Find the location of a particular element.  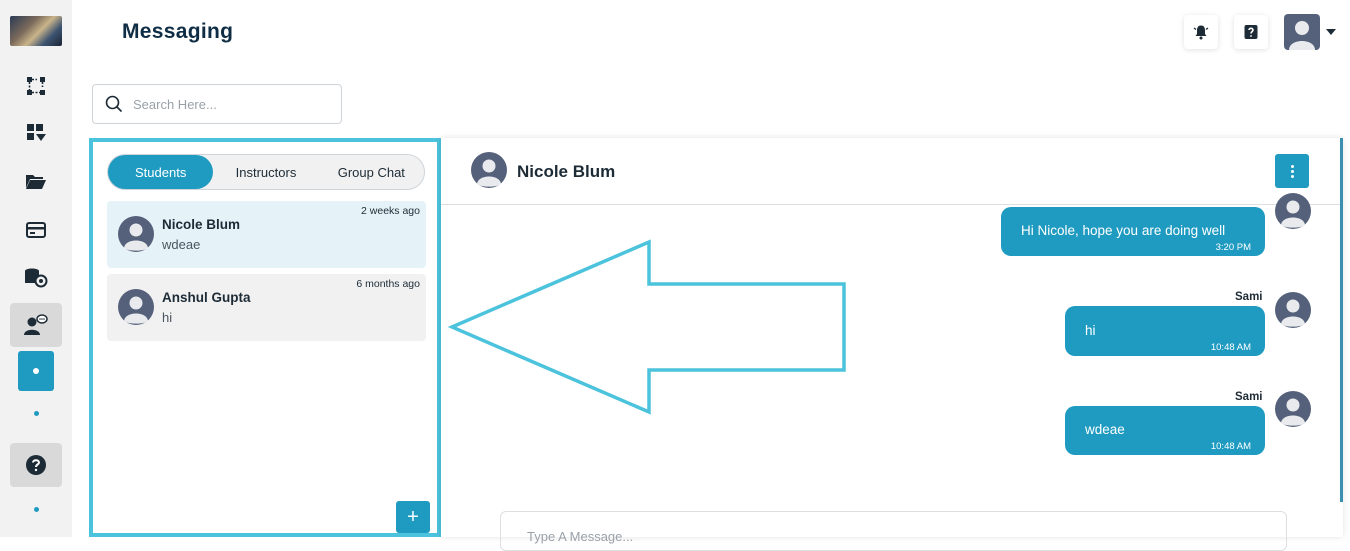

search-input is located at coordinates (228, 104).